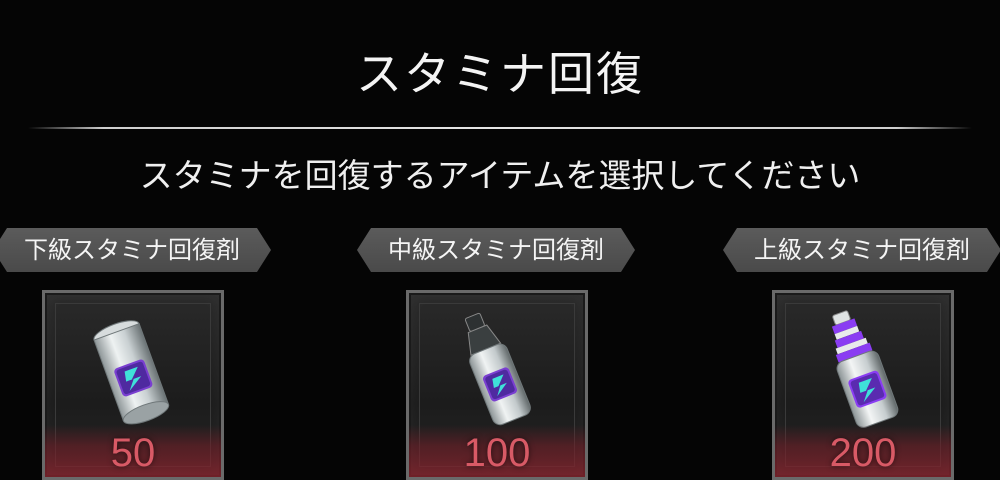 Image resolution: width=1000 pixels, height=480 pixels. What do you see at coordinates (500, 128) in the screenshot?
I see `title-divider` at bounding box center [500, 128].